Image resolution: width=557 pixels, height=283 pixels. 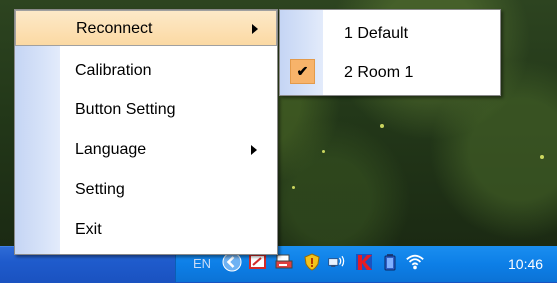 I want to click on menu-item-label: Setting, so click(x=100, y=189).